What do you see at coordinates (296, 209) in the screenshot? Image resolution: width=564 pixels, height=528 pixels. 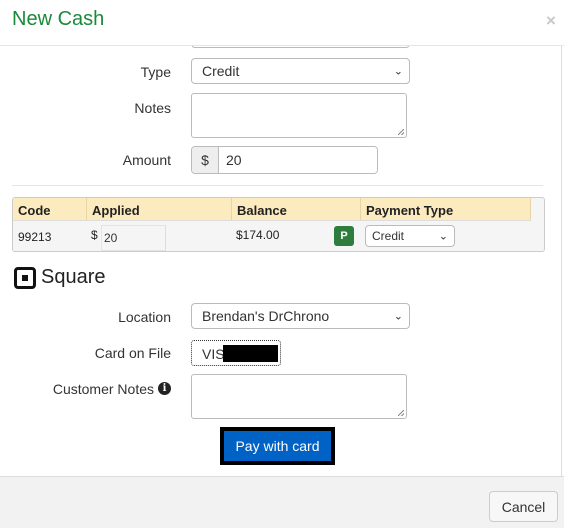 I see `col-balance: Balance` at bounding box center [296, 209].